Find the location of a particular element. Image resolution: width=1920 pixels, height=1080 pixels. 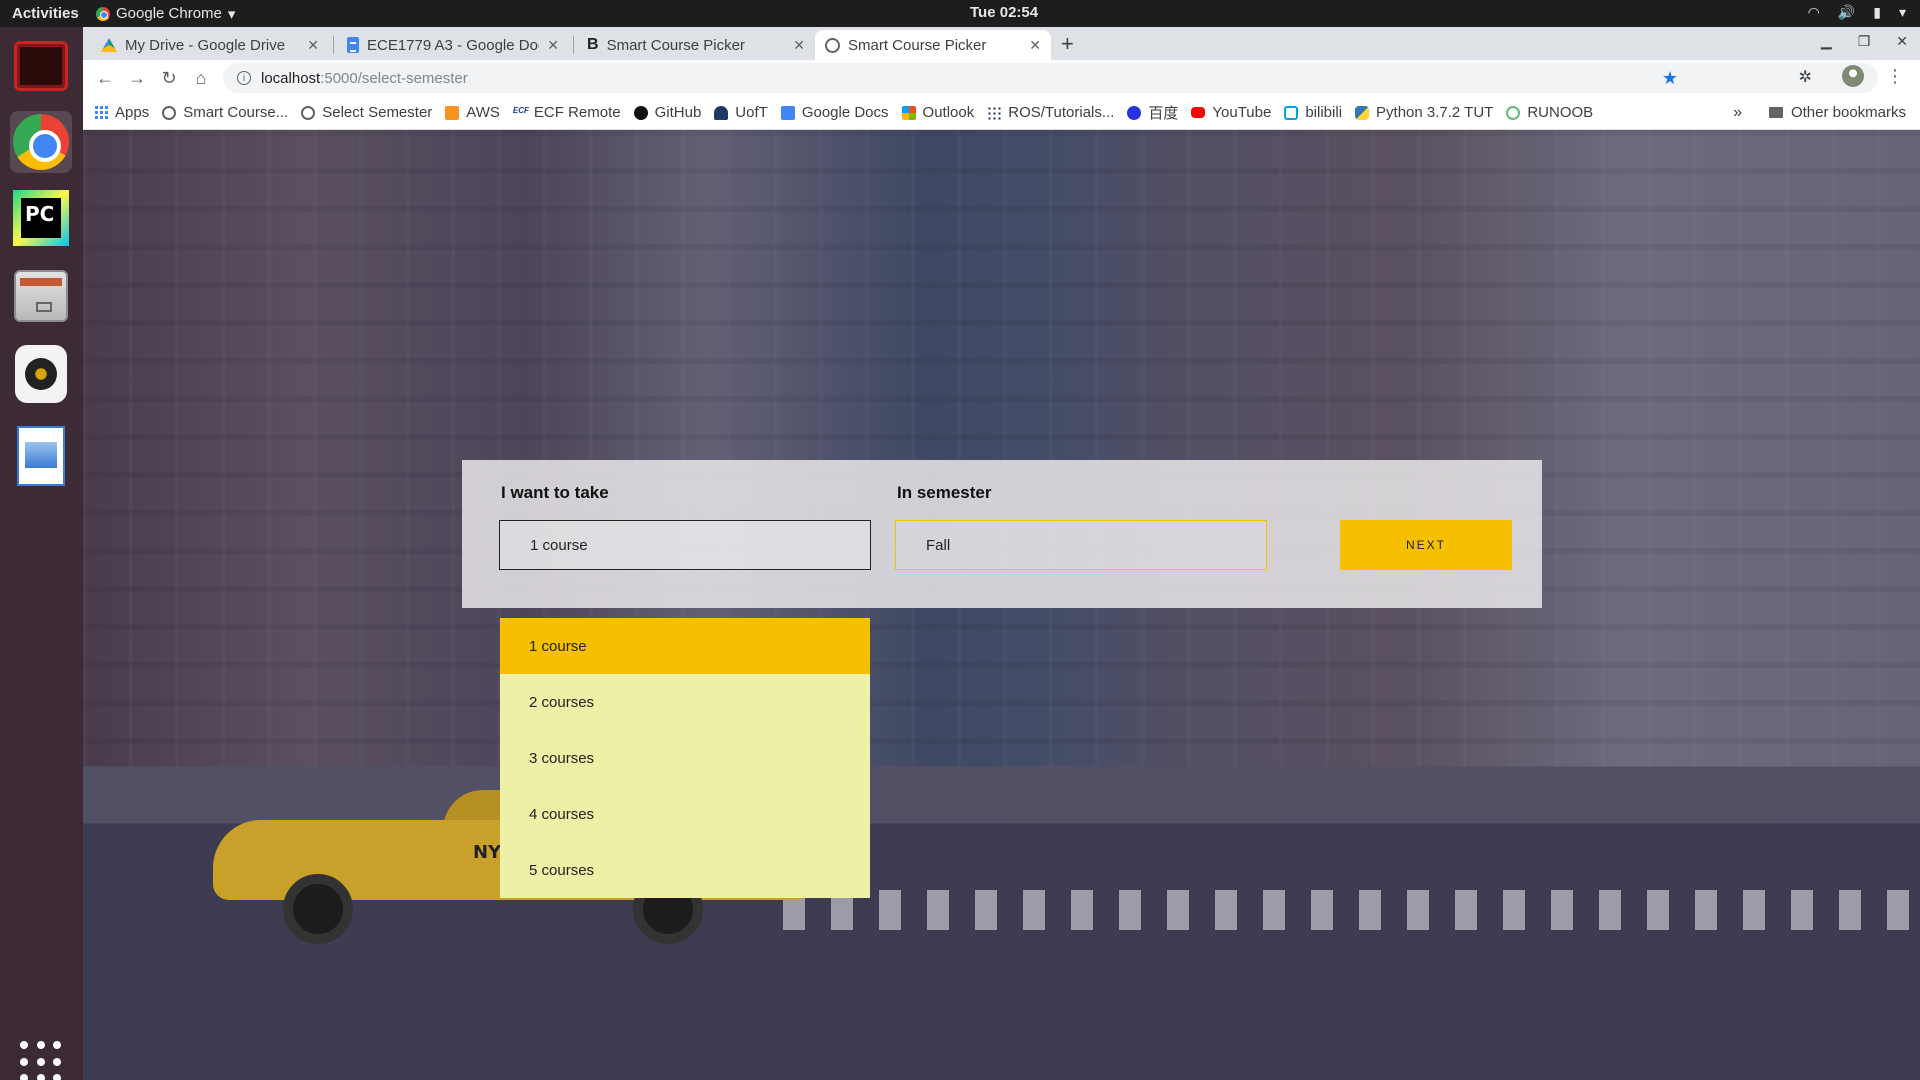

terminal-icon is located at coordinates (41, 66).